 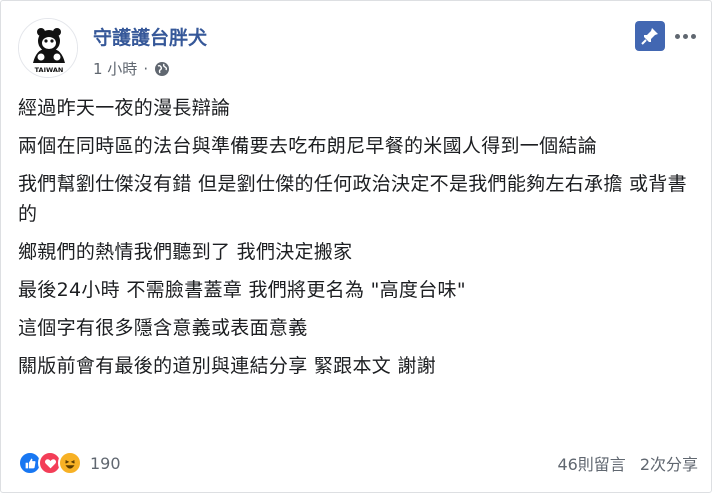 What do you see at coordinates (227, 366) in the screenshot?
I see `post-paragraph: 關版前會有最後的道別與連結分享 緊跟本文 謝謝` at bounding box center [227, 366].